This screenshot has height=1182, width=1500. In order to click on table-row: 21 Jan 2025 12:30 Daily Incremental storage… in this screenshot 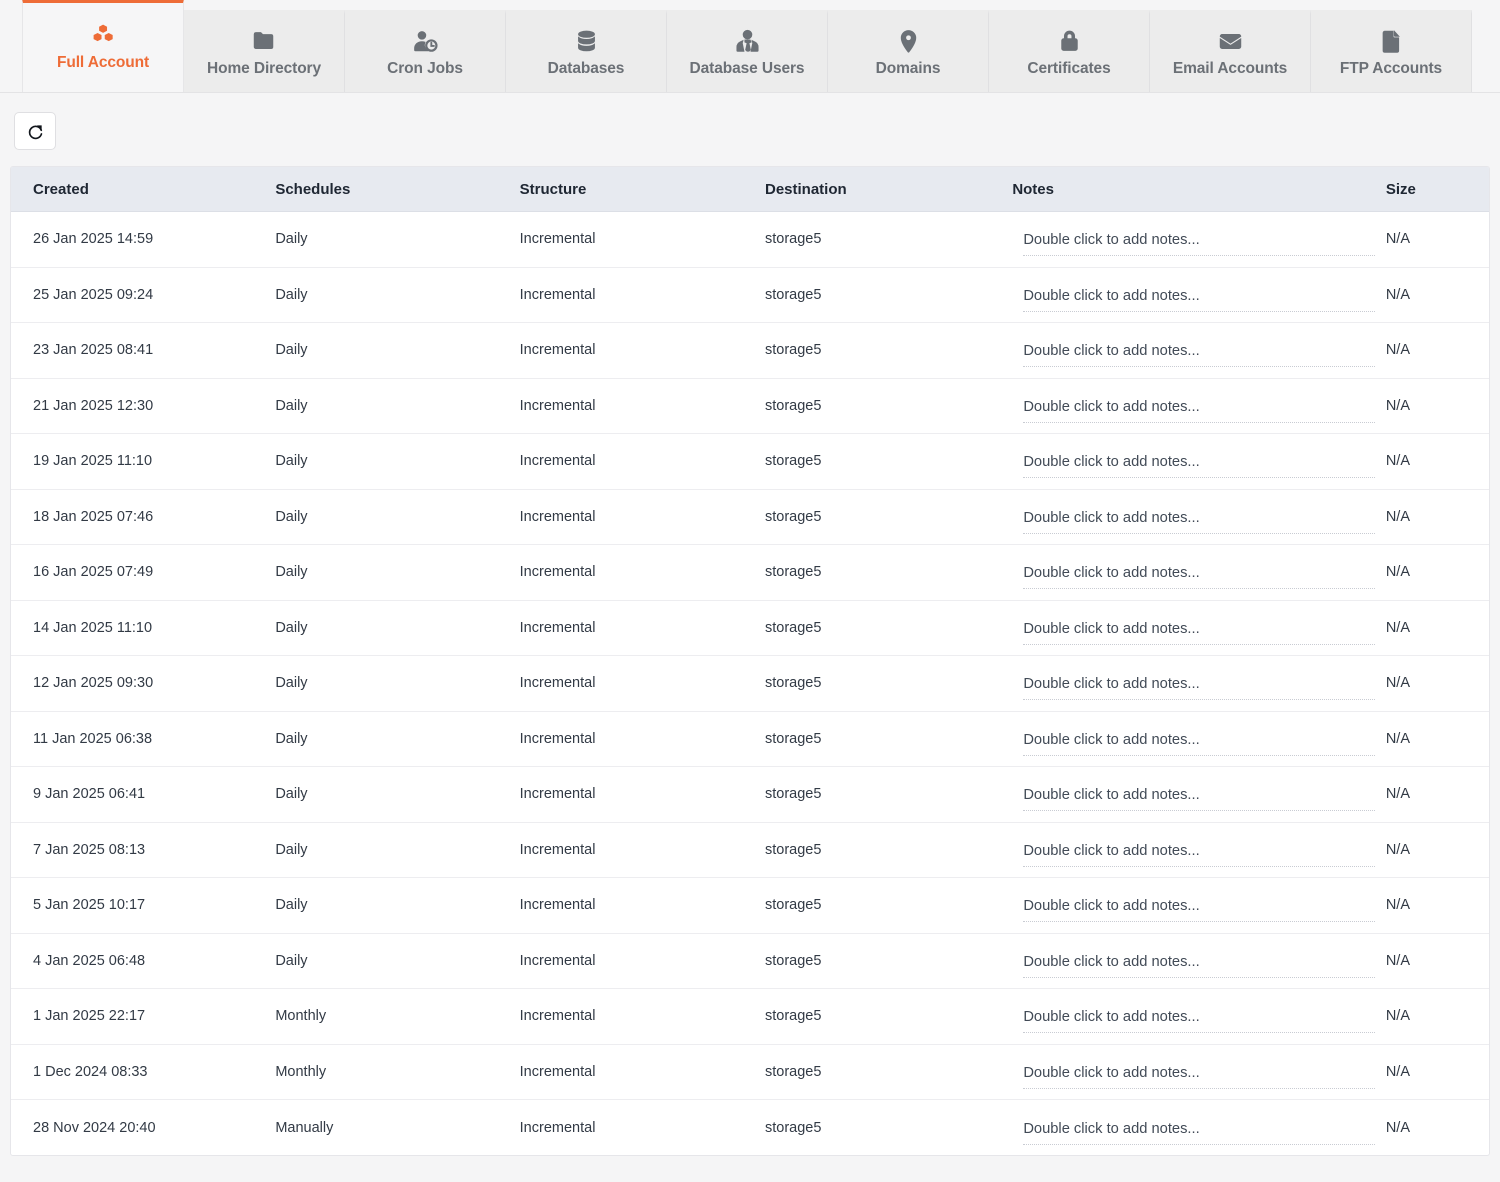, I will do `click(750, 406)`.